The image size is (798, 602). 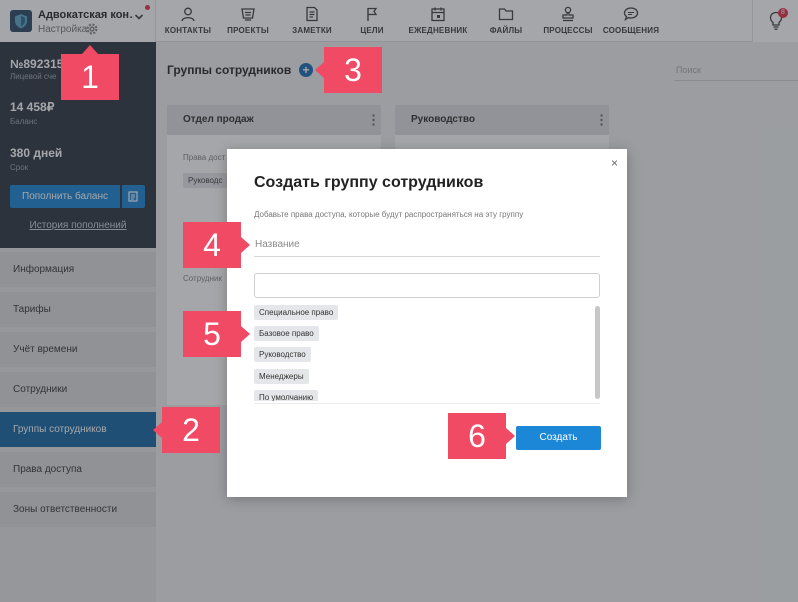 I want to click on right-option: По умолчанию, so click(x=286, y=395).